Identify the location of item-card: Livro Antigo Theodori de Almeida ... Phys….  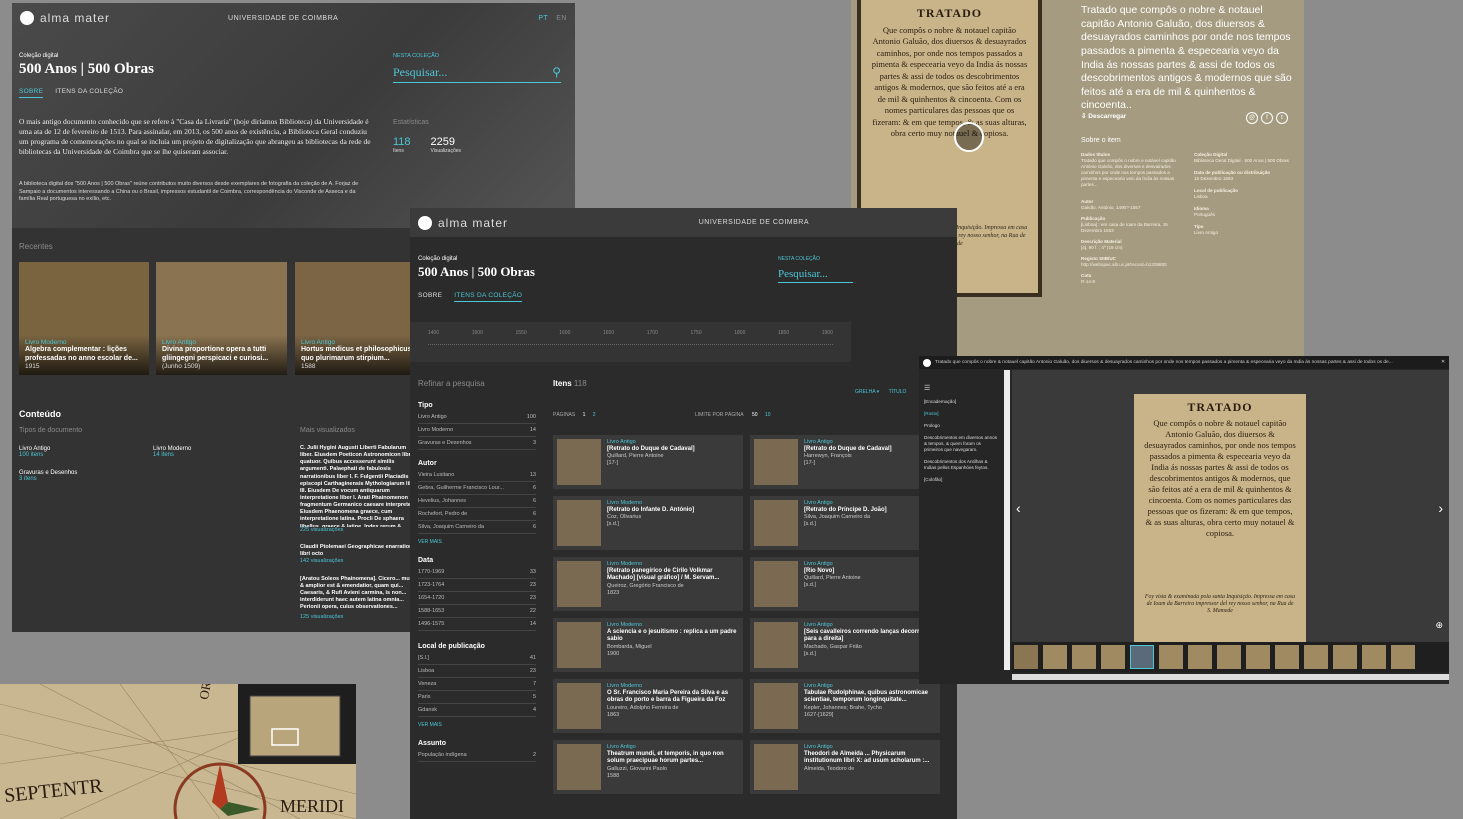
(845, 767).